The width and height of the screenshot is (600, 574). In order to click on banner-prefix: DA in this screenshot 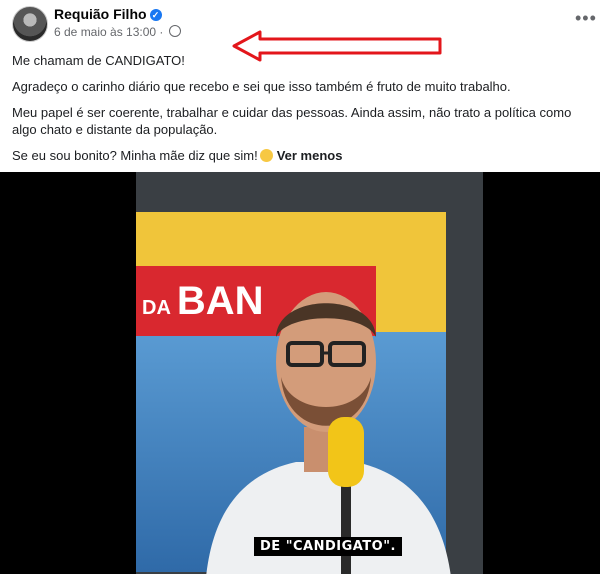, I will do `click(156, 308)`.